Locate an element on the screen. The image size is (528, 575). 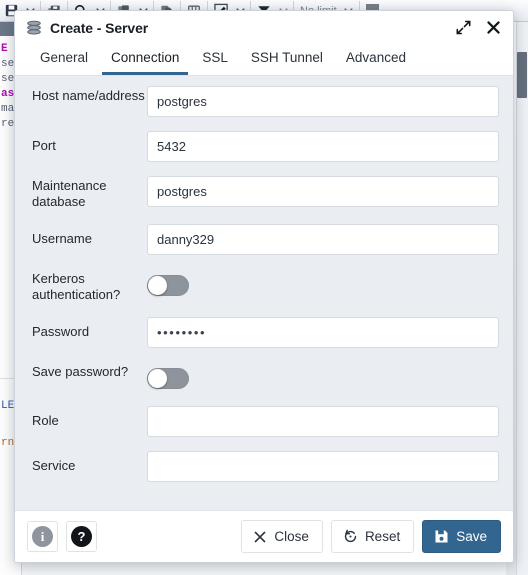
reset-circular-arrow-icon is located at coordinates (350, 536).